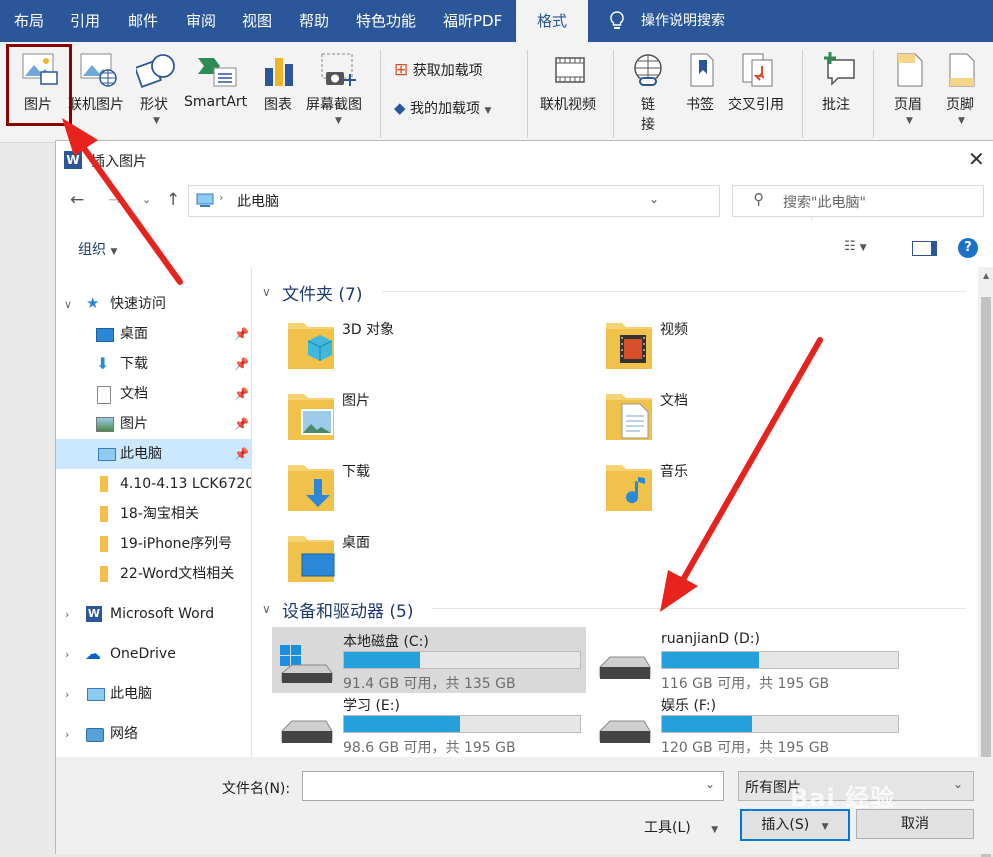  Describe the element at coordinates (741, 474) in the screenshot. I see `red-arrow-to-drives` at that location.